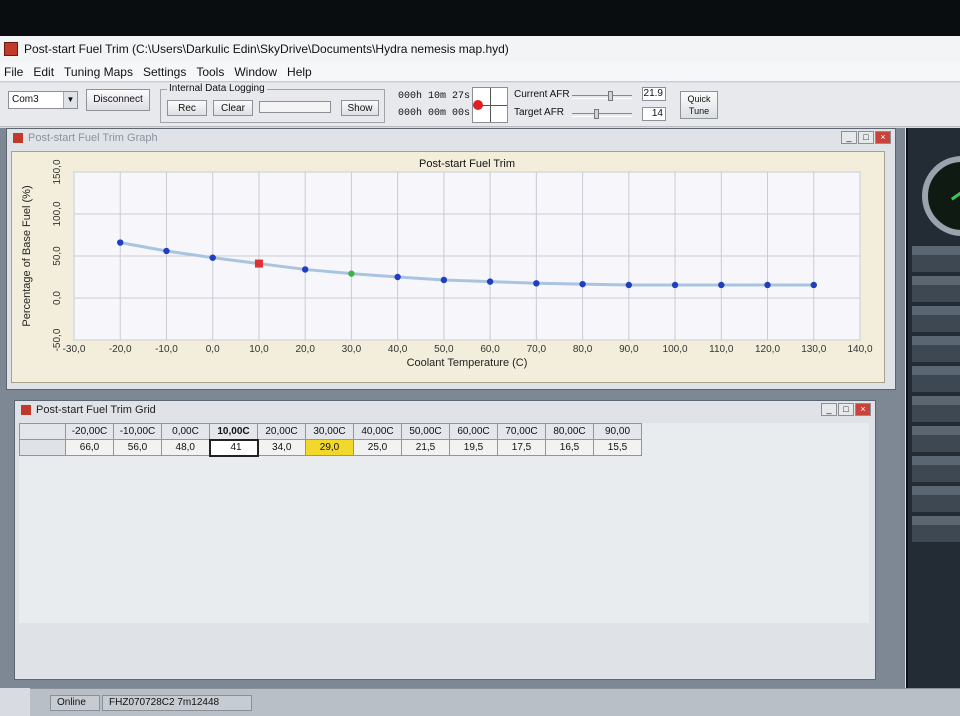 Image resolution: width=960 pixels, height=716 pixels. Describe the element at coordinates (57, 213) in the screenshot. I see `y-tick-label: 100,0` at that location.